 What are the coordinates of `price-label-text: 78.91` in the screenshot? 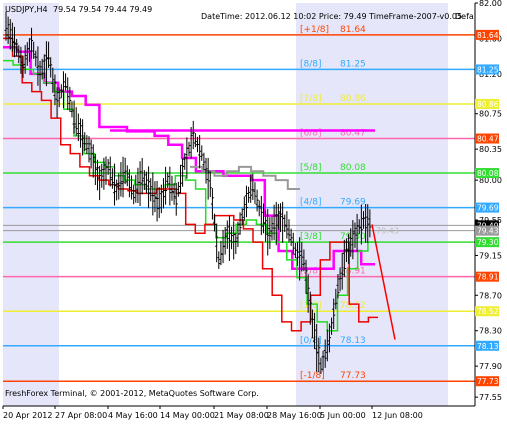 It's located at (488, 277).